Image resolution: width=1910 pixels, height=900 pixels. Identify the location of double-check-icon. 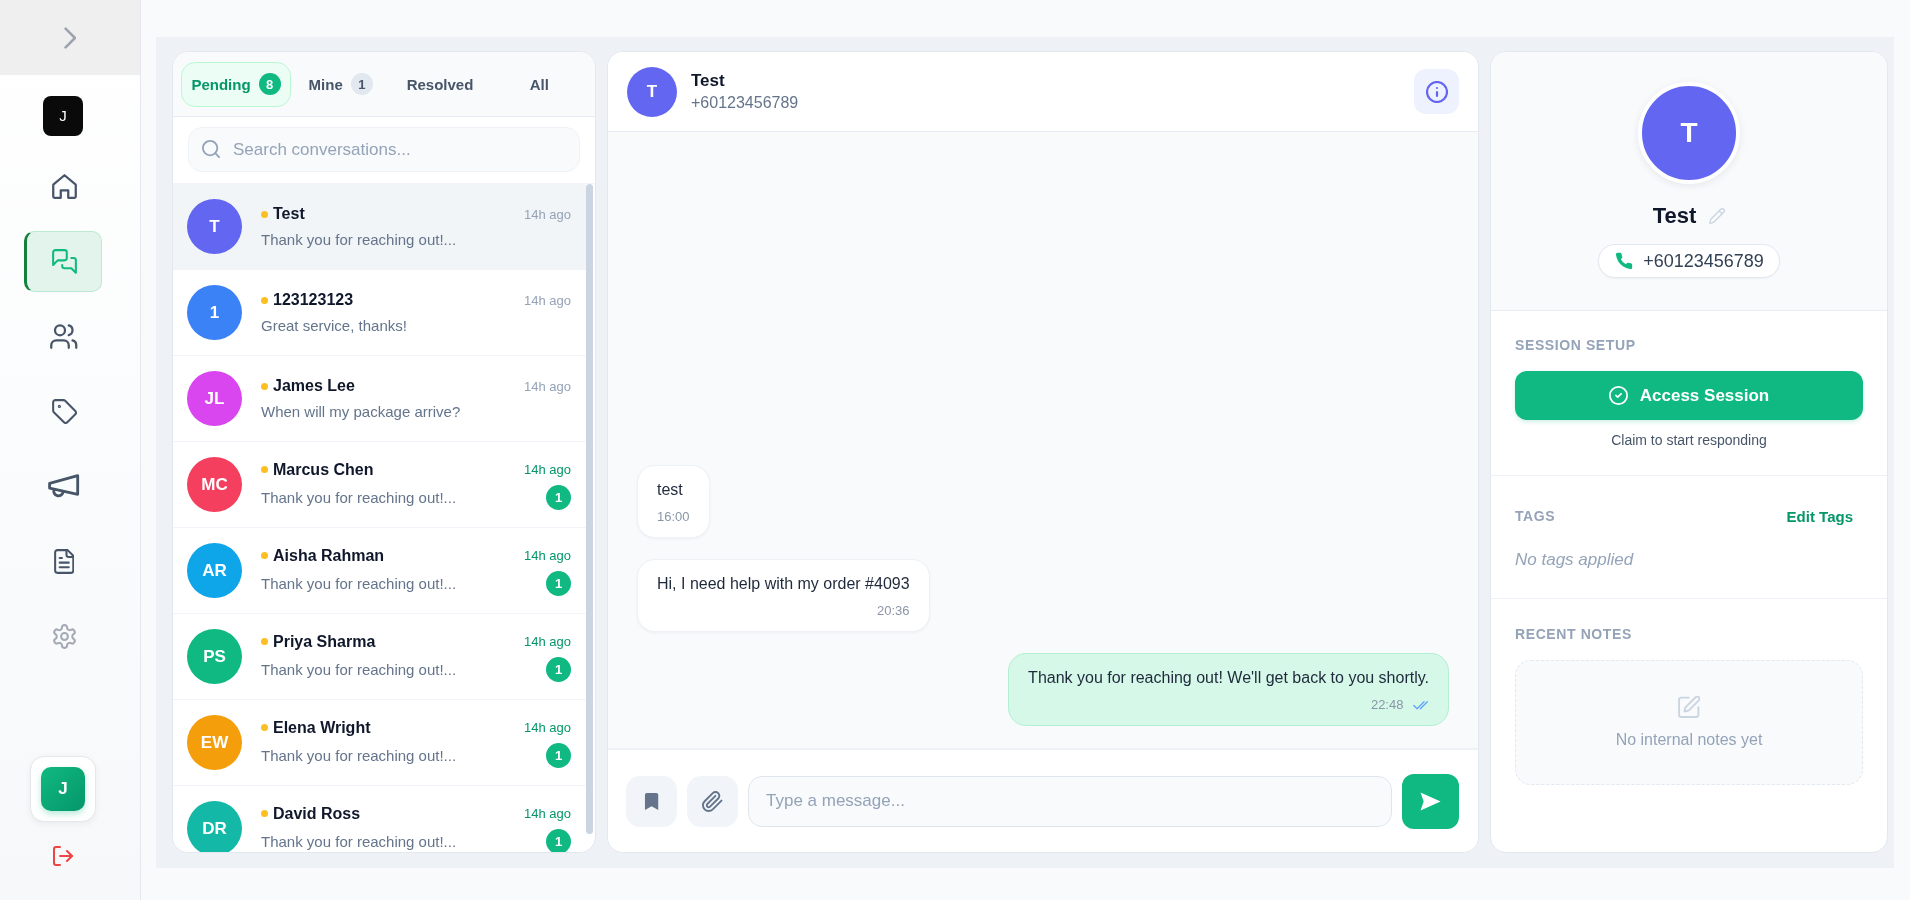
(1421, 705).